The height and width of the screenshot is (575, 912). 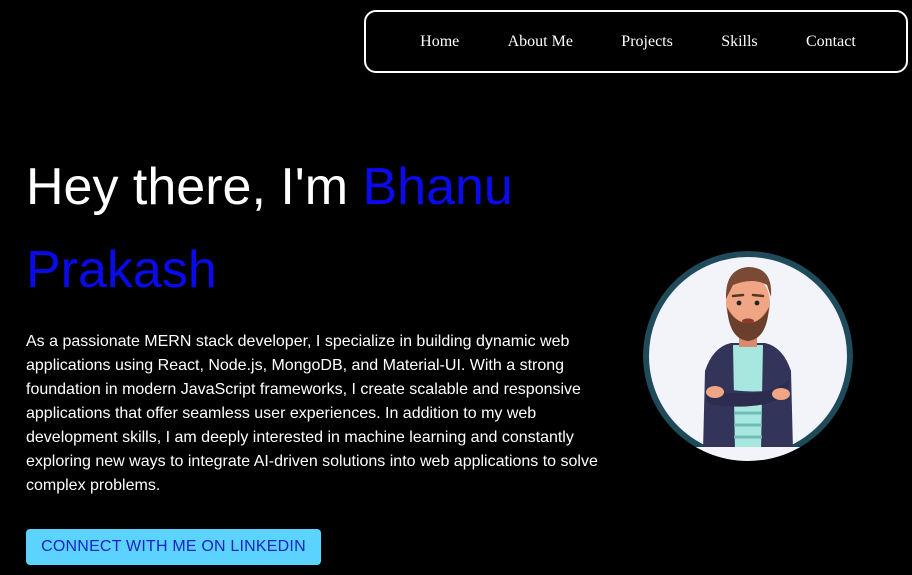 I want to click on hero-greeting: Hey there, I'm, so click(x=194, y=187).